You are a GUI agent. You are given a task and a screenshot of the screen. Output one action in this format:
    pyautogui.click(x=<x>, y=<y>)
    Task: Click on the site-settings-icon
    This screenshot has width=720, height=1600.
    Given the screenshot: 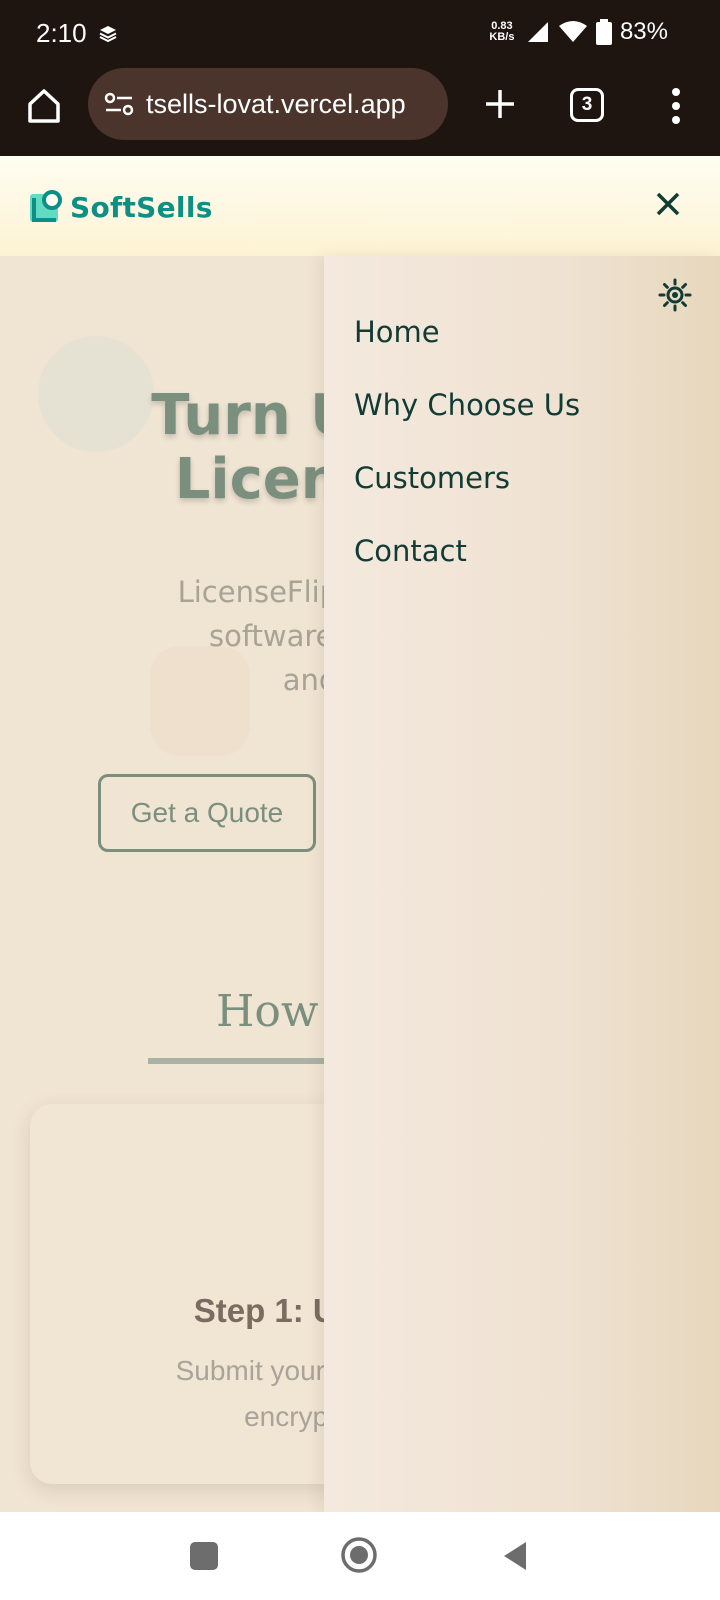 What is the action you would take?
    pyautogui.click(x=119, y=104)
    